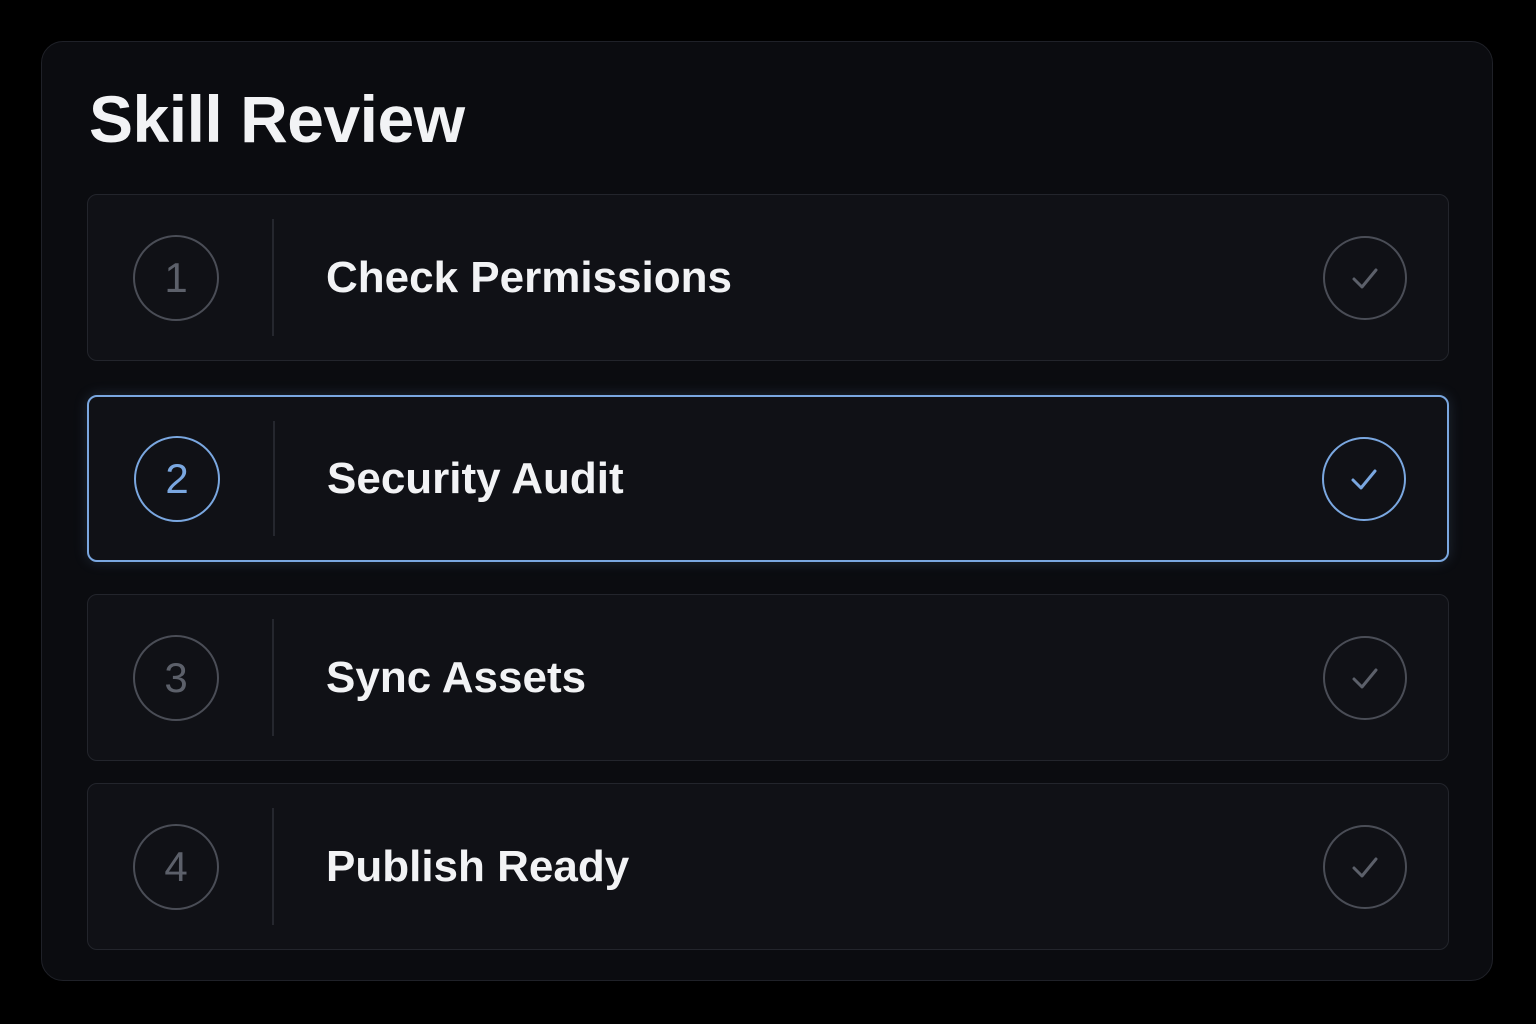 This screenshot has height=1024, width=1536. Describe the element at coordinates (768, 277) in the screenshot. I see `step-check-permissions: 1 Check Permissions` at that location.